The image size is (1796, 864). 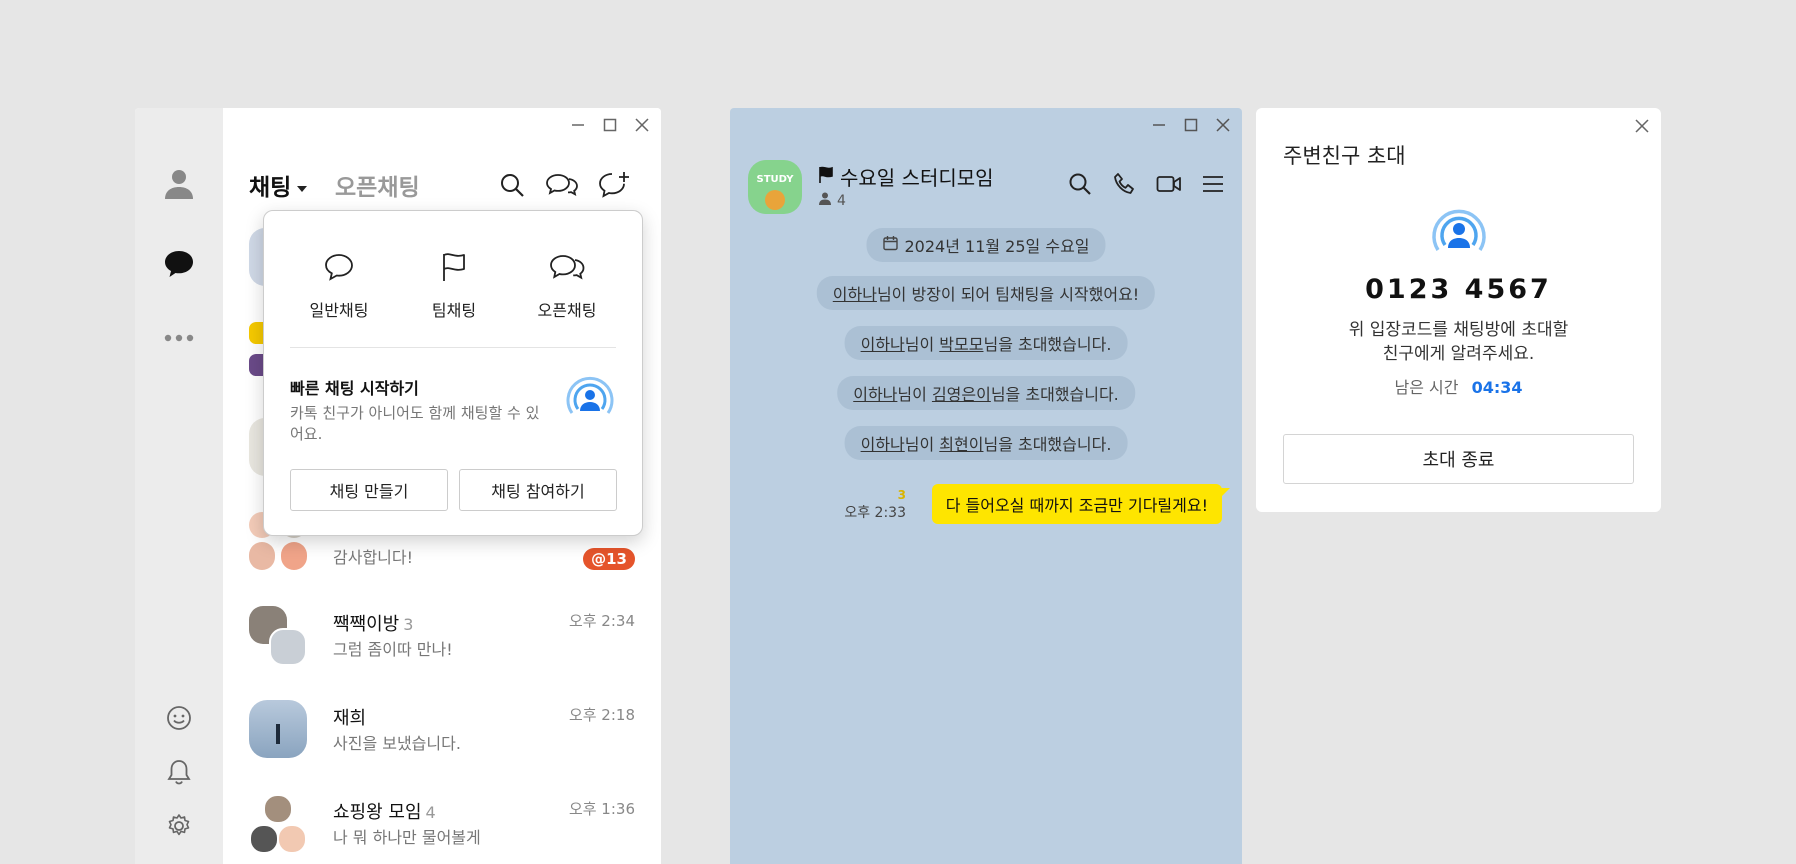 What do you see at coordinates (415, 423) in the screenshot?
I see `quick-chat-desc: 카톡 친구가 아니어도 함께 채팅할 수 있어요.` at bounding box center [415, 423].